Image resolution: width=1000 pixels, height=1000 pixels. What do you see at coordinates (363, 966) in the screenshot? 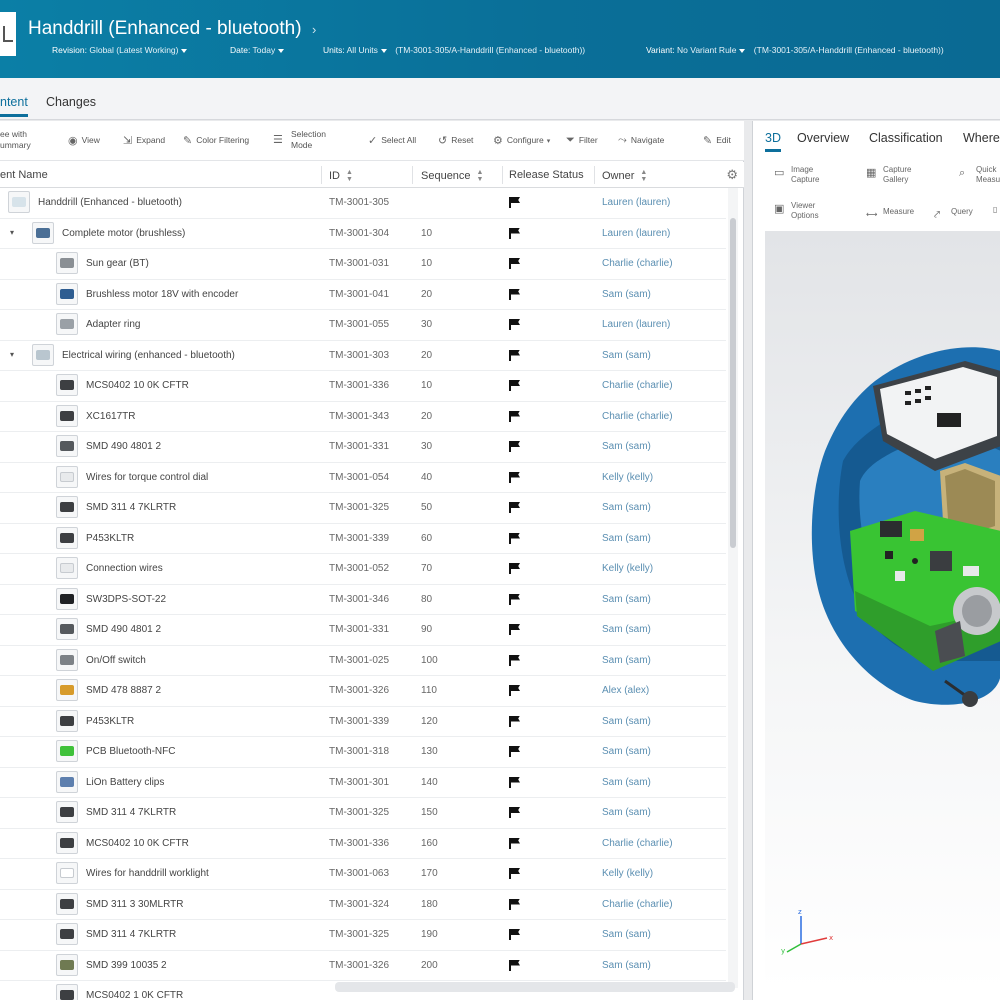
I see `table-row: SMD 399 10035 2 TM-3001-326 200 Sam (sam)` at bounding box center [363, 966].